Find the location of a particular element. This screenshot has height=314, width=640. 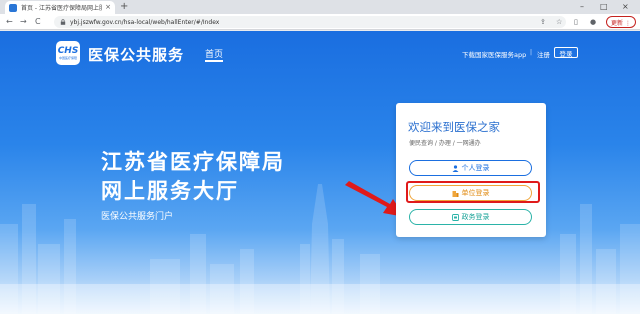

gov-login-label: 政务登录 is located at coordinates (475, 217).